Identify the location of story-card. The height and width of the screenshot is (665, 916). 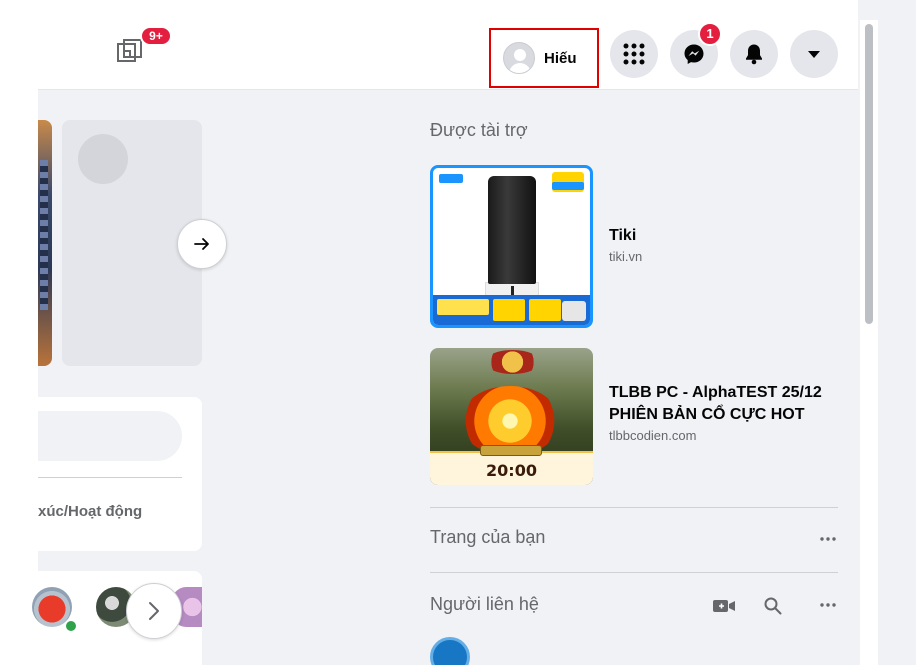
(45, 243).